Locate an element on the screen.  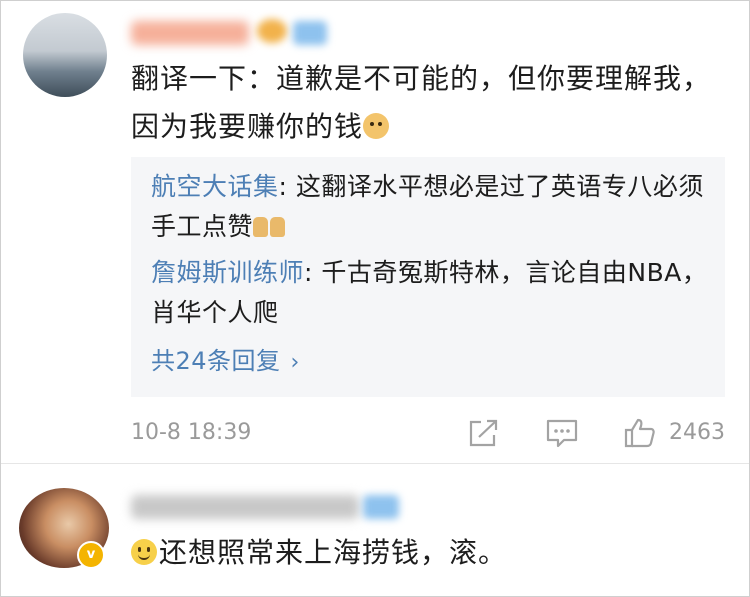
verified-badge-icon: v is located at coordinates (91, 555).